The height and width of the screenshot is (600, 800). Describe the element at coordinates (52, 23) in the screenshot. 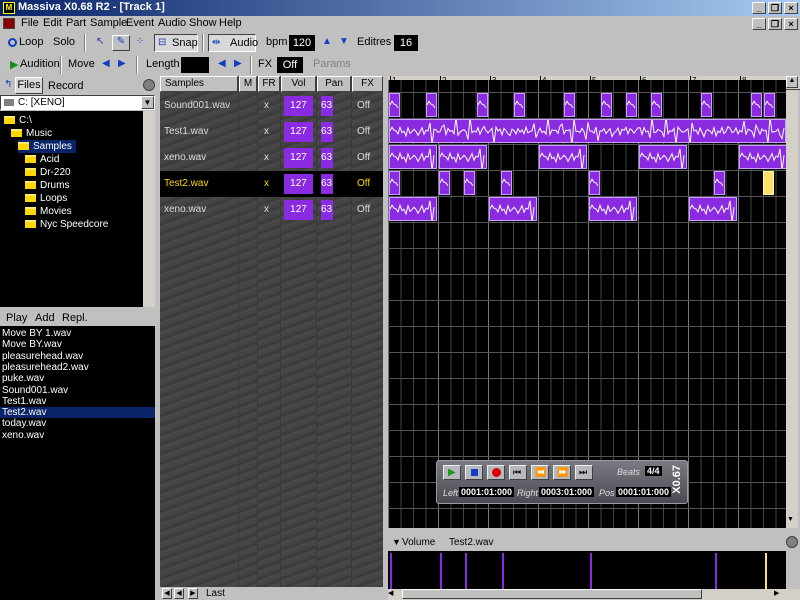

I see `menu-edit: Edit` at that location.